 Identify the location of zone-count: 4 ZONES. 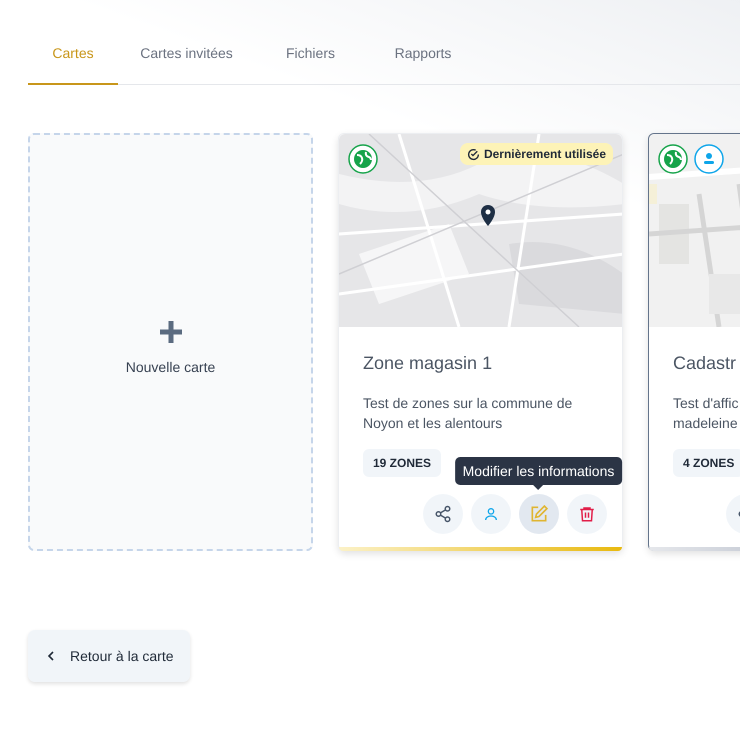
(706, 463).